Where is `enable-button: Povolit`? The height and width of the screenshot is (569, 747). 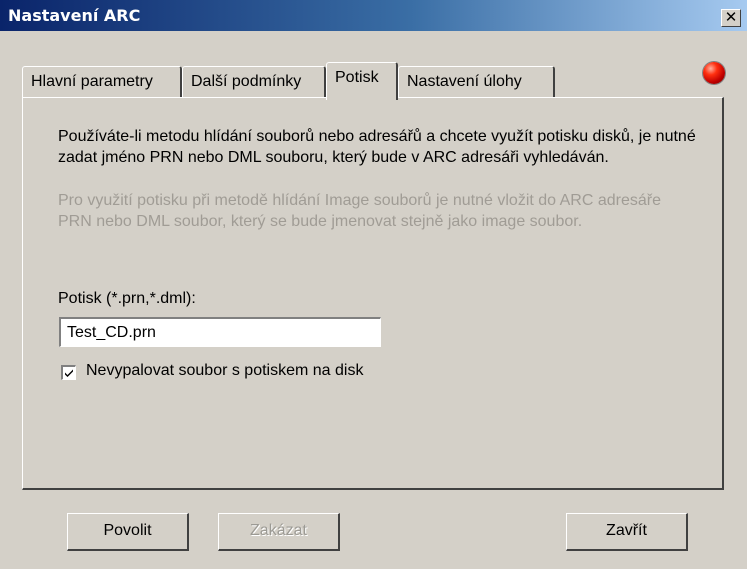
enable-button: Povolit is located at coordinates (128, 532).